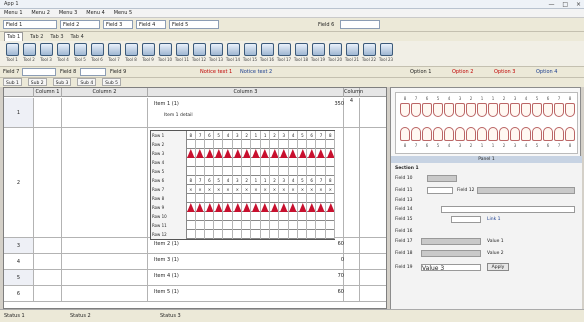 This screenshot has height=322, width=584. I want to click on menu-item-4: Menu 4, so click(95, 13).